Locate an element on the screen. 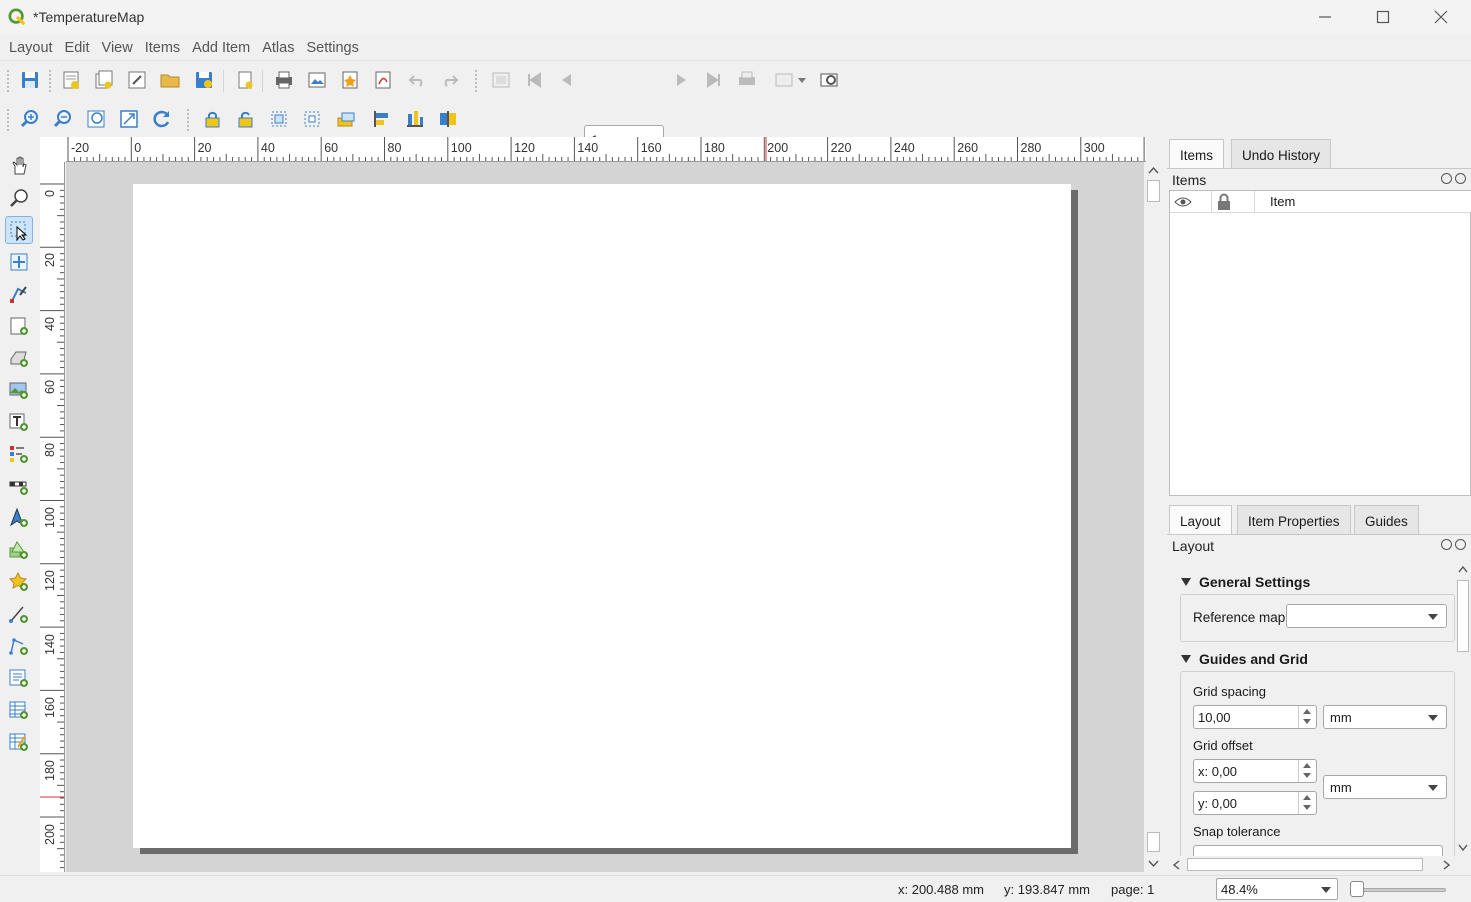 Image resolution: width=1471 pixels, height=902 pixels. add-label-tool is located at coordinates (19, 422).